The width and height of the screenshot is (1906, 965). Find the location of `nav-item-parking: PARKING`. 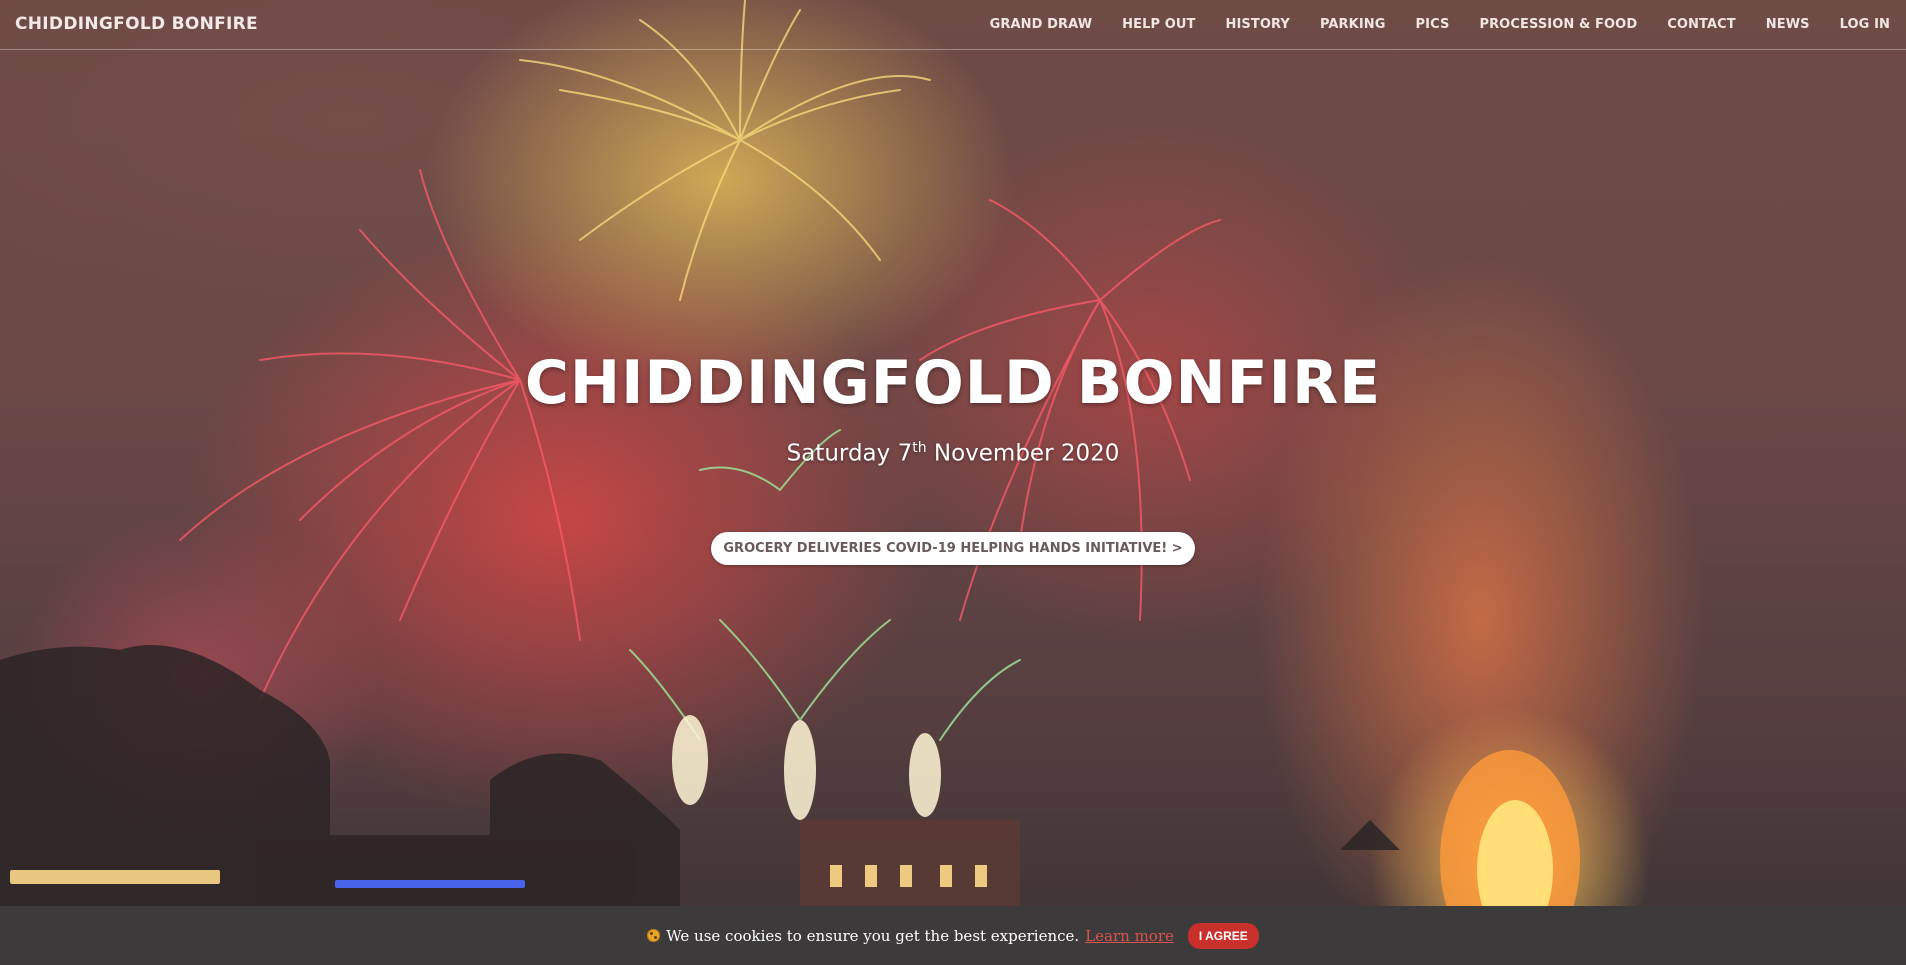

nav-item-parking: PARKING is located at coordinates (1353, 24).